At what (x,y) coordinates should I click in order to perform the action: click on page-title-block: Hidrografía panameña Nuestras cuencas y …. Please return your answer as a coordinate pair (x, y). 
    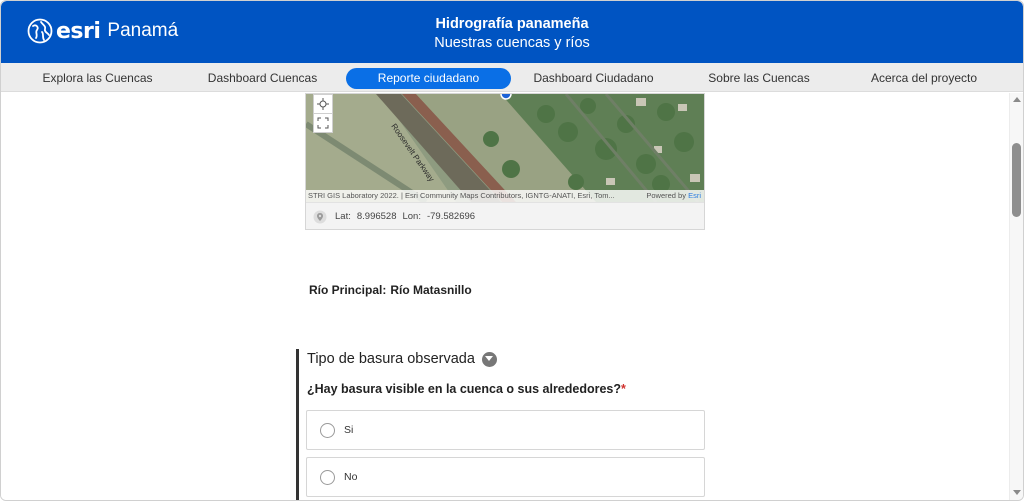
    Looking at the image, I should click on (512, 34).